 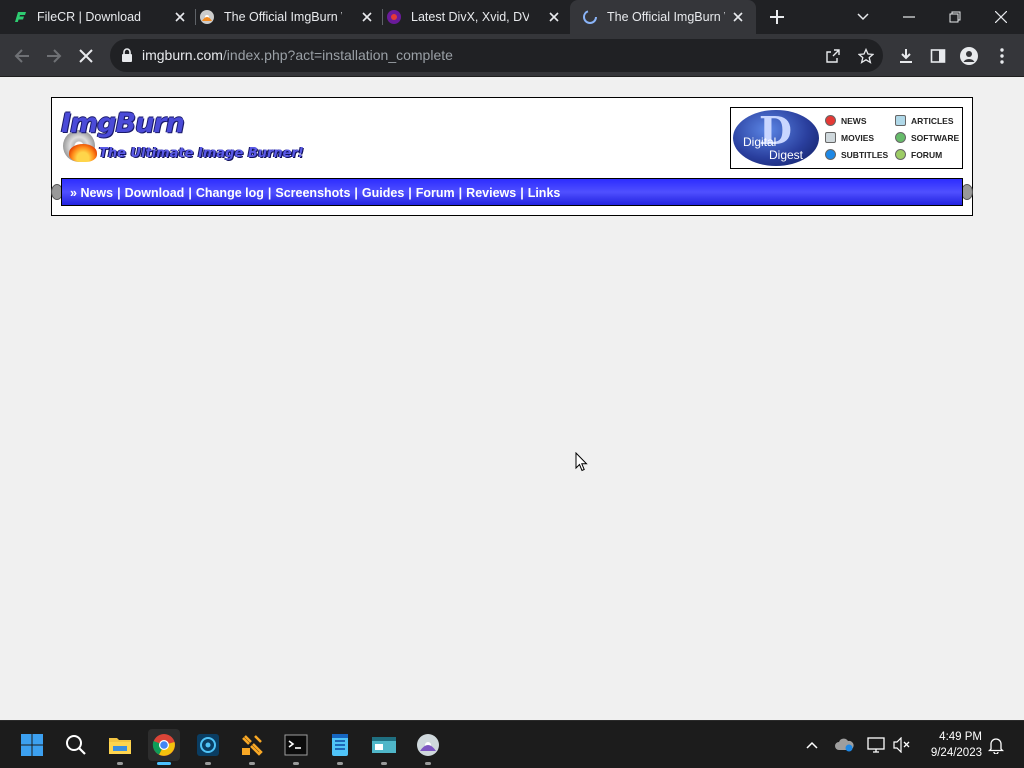 What do you see at coordinates (201, 153) in the screenshot?
I see `logo-tagline: The Ultimate Image Burner!` at bounding box center [201, 153].